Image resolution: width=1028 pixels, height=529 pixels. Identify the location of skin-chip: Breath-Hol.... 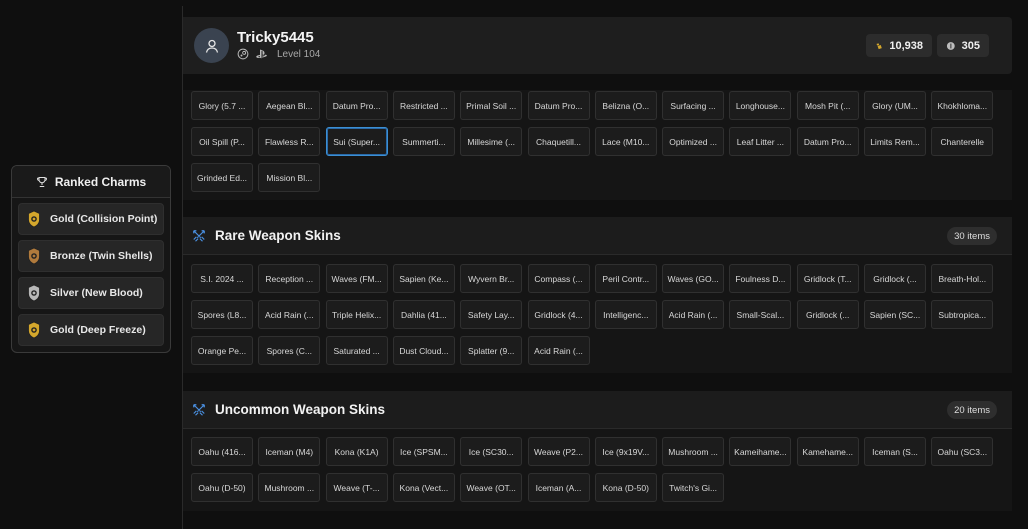
(962, 278).